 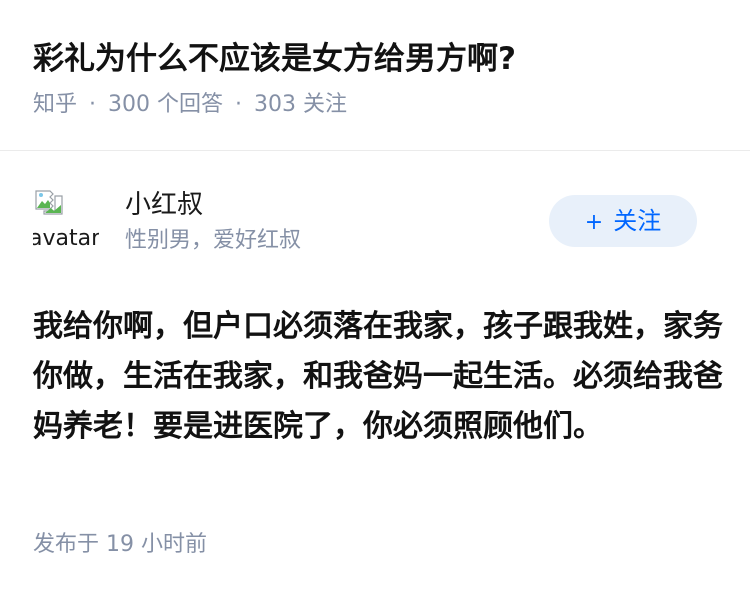 What do you see at coordinates (378, 105) in the screenshot?
I see `question-meta: 知乎 · 300 个回答 · 303 关注` at bounding box center [378, 105].